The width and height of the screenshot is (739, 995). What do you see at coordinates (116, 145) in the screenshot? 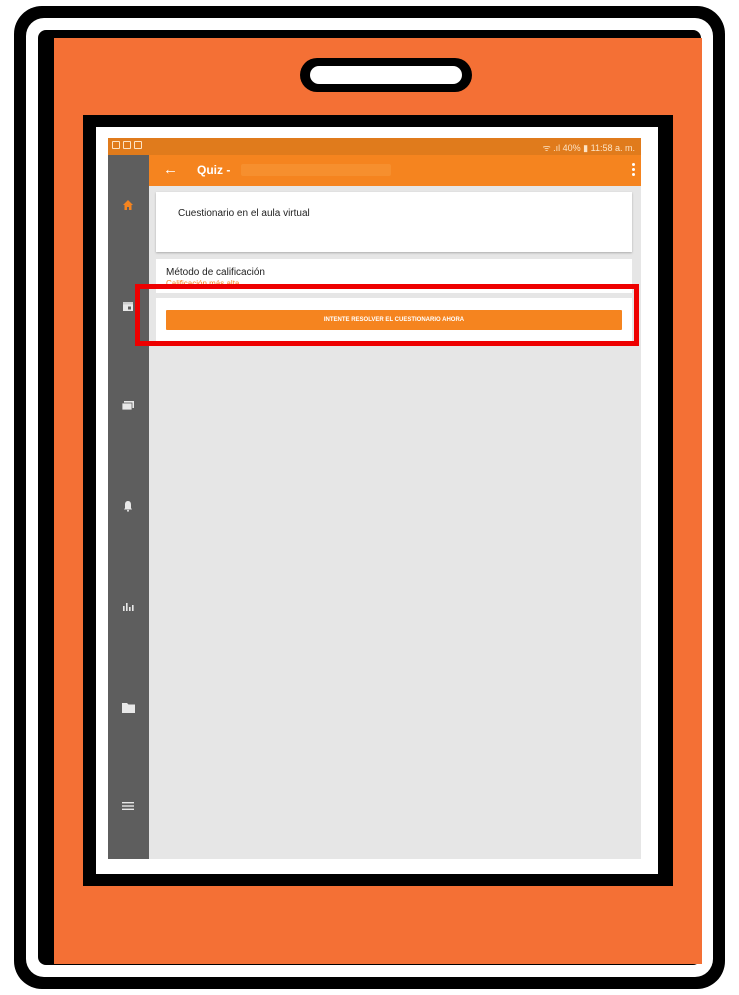
I see `image-notification-icon` at bounding box center [116, 145].